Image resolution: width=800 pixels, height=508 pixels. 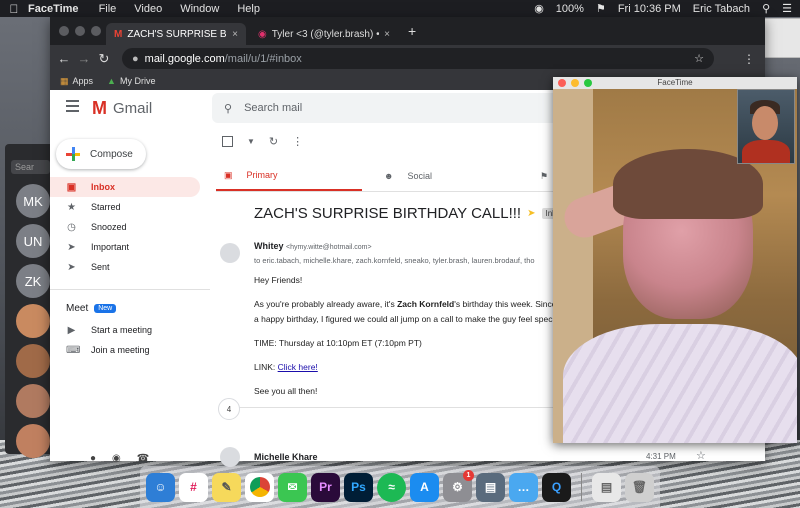 What do you see at coordinates (766, 8) in the screenshot?
I see `spotlight-icon: ⚲` at bounding box center [766, 8].